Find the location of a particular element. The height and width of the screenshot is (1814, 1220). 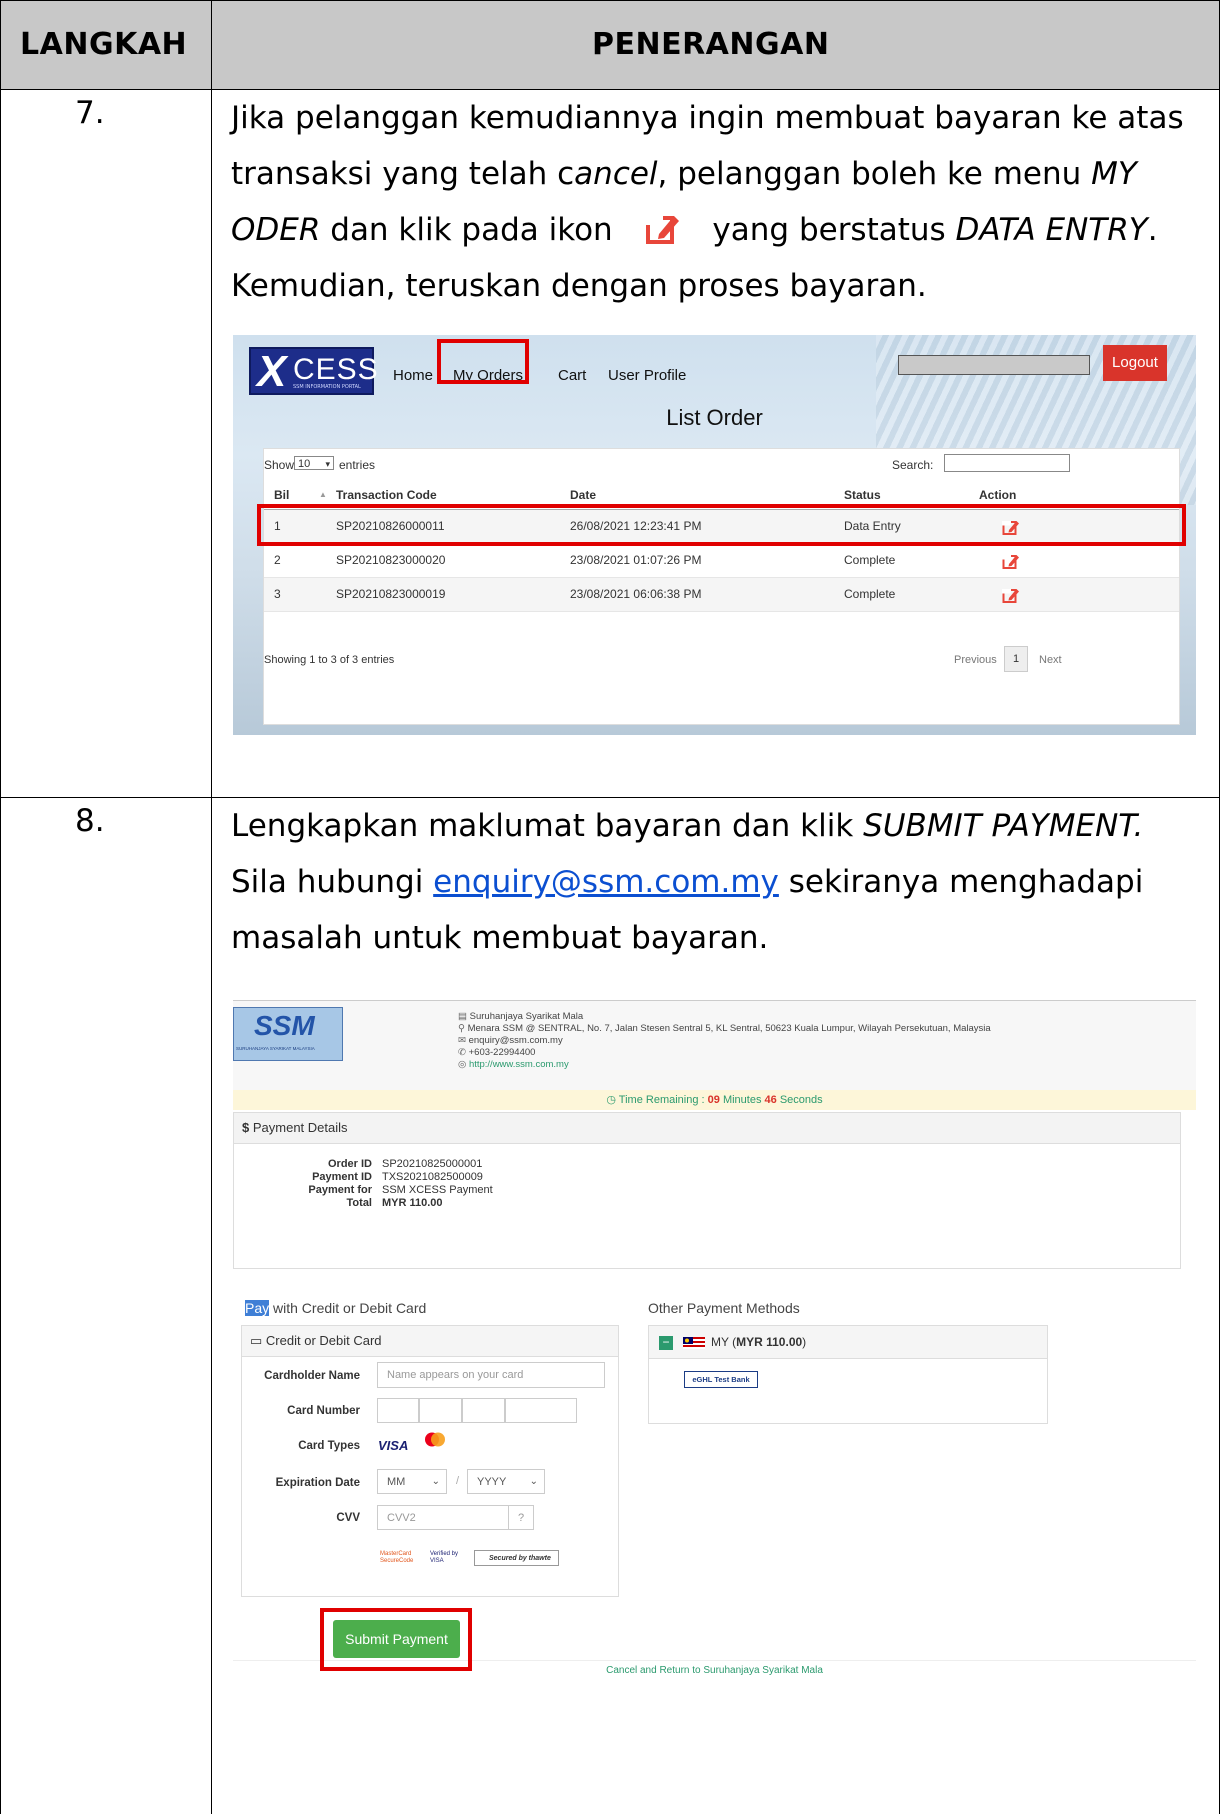

search-input is located at coordinates (1007, 463).